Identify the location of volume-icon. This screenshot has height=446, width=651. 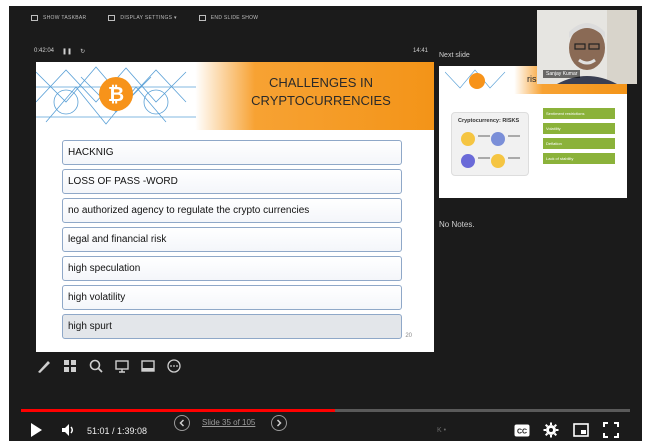
(67, 430).